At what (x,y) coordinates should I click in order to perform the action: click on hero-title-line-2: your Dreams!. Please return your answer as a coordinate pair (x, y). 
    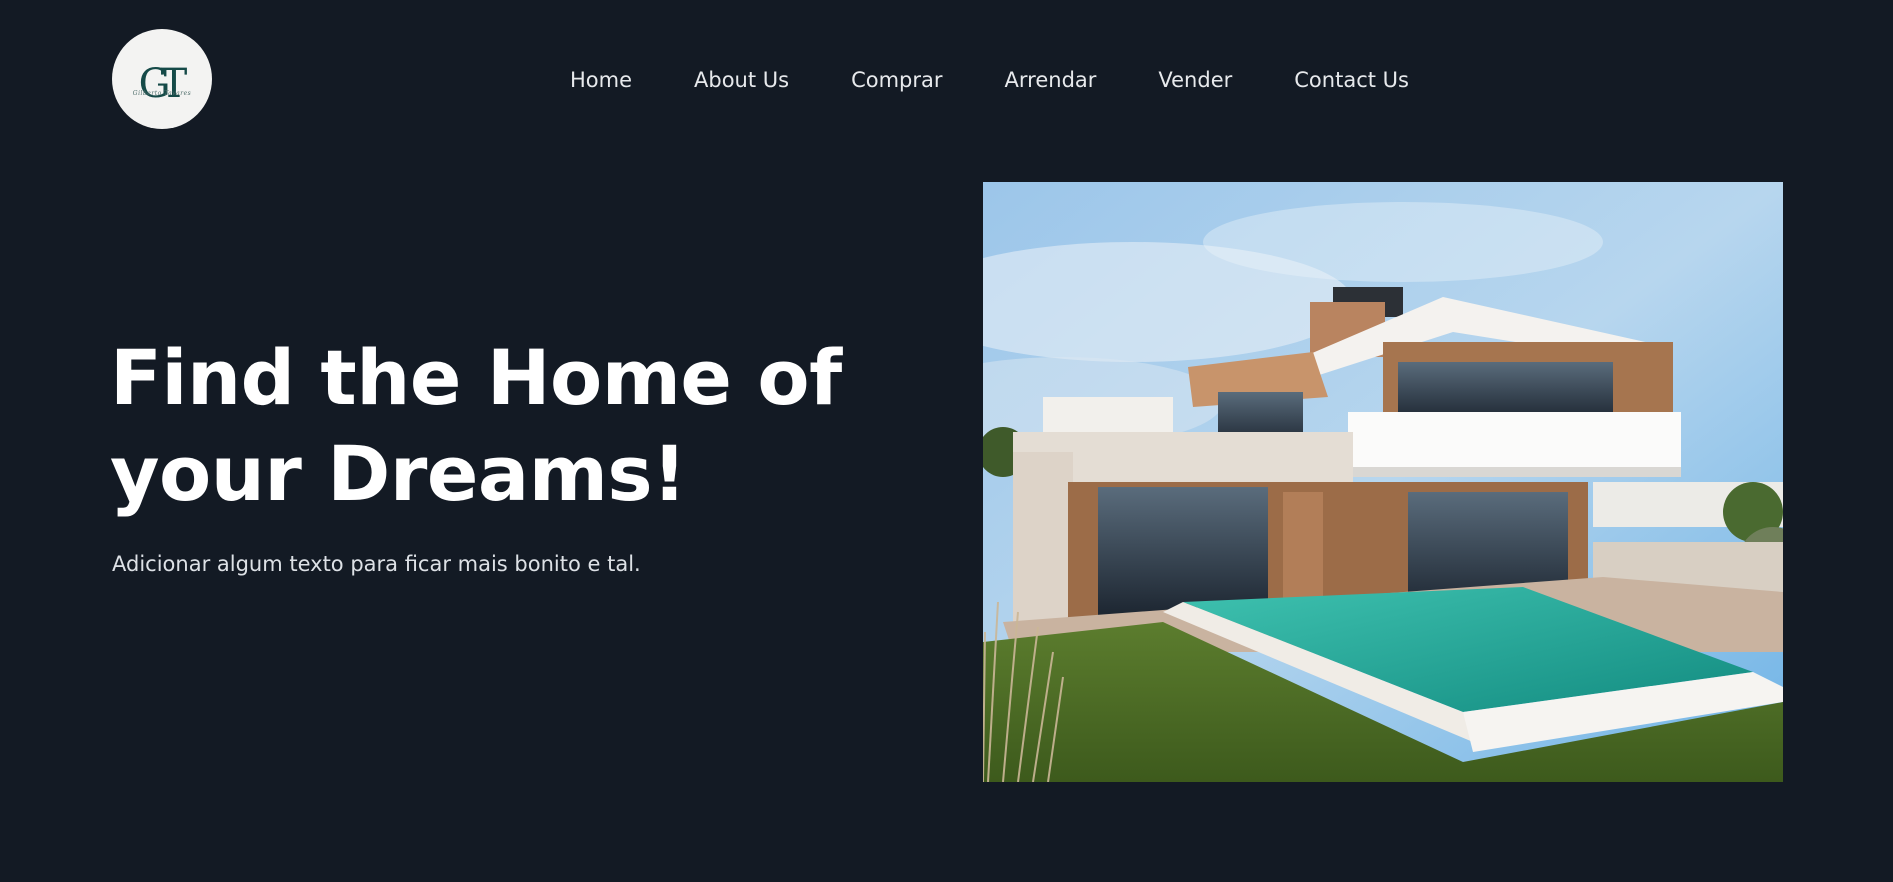
    Looking at the image, I should click on (398, 473).